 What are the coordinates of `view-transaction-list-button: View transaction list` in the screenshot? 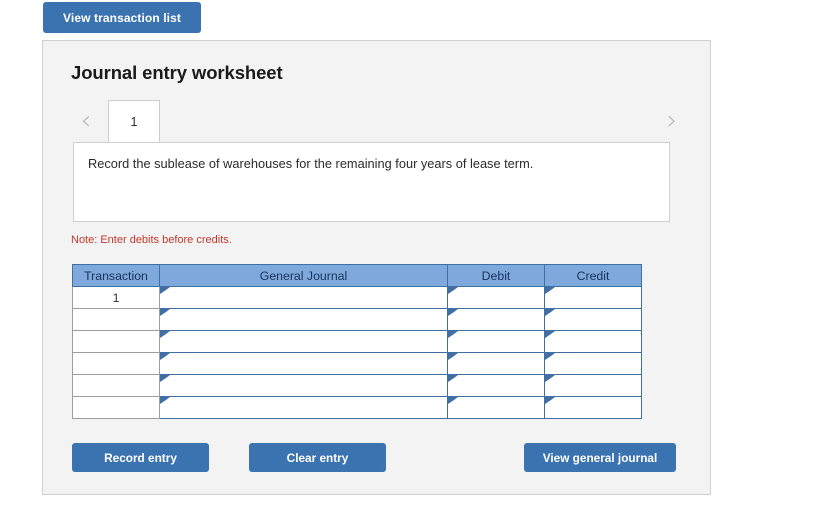 It's located at (122, 17).